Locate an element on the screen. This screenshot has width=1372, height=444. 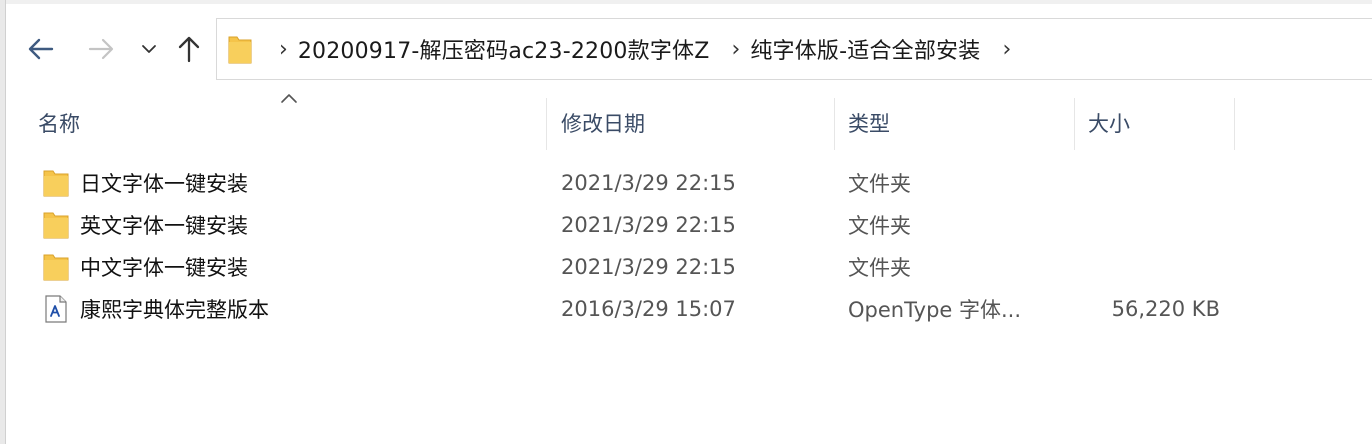
forward-button is located at coordinates (101, 49).